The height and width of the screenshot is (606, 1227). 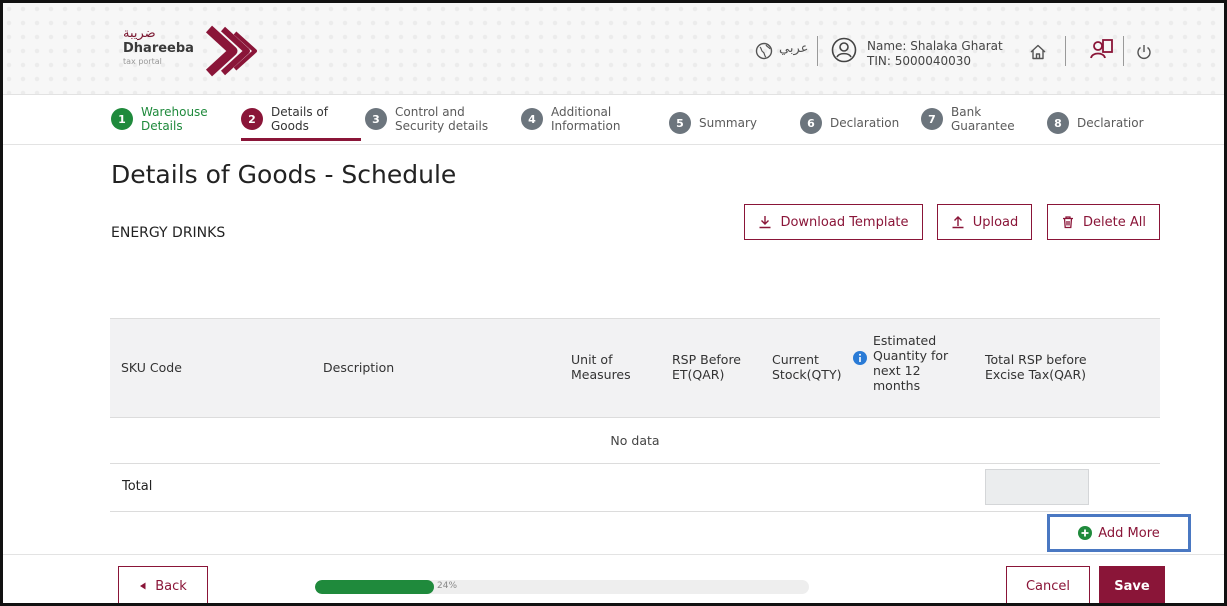 I want to click on total-row: Total, so click(x=635, y=488).